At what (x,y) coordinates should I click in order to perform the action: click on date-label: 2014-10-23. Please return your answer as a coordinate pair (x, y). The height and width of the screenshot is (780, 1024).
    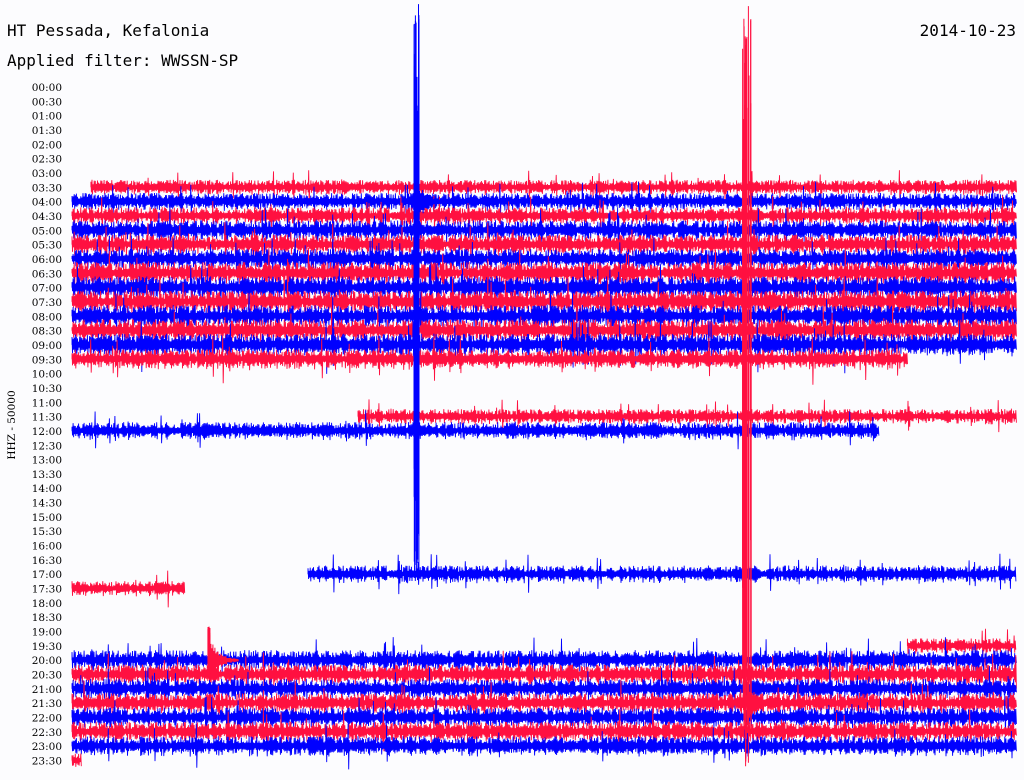
    Looking at the image, I should click on (968, 30).